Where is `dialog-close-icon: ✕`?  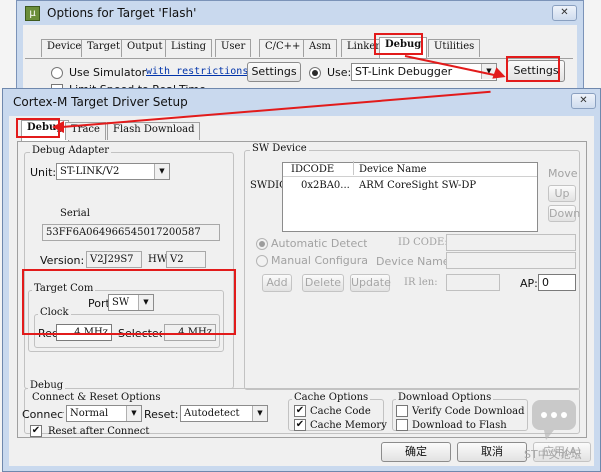 dialog-close-icon: ✕ is located at coordinates (583, 101).